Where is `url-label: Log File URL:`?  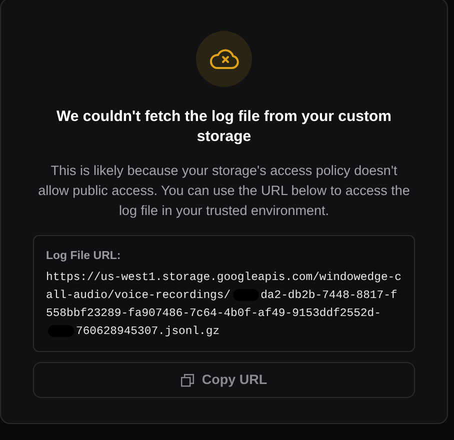 url-label: Log File URL: is located at coordinates (84, 256).